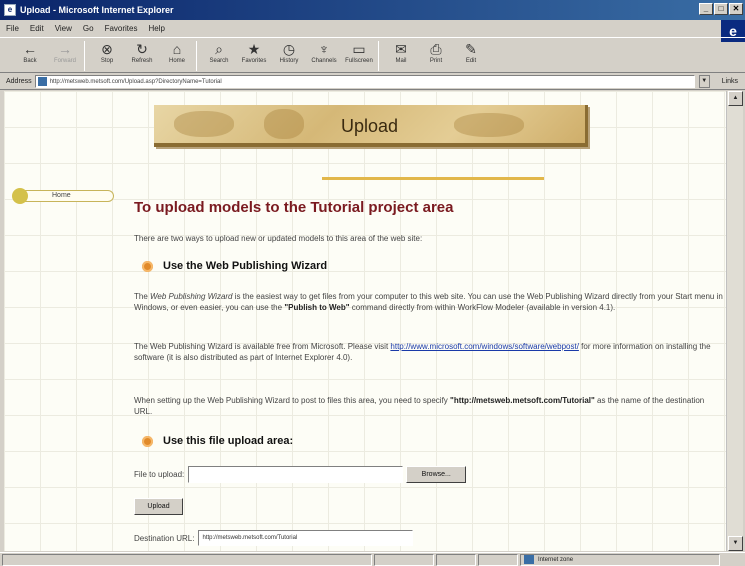 Image resolution: width=745 pixels, height=566 pixels. What do you see at coordinates (20, 196) in the screenshot?
I see `nav-bullet-icon` at bounding box center [20, 196].